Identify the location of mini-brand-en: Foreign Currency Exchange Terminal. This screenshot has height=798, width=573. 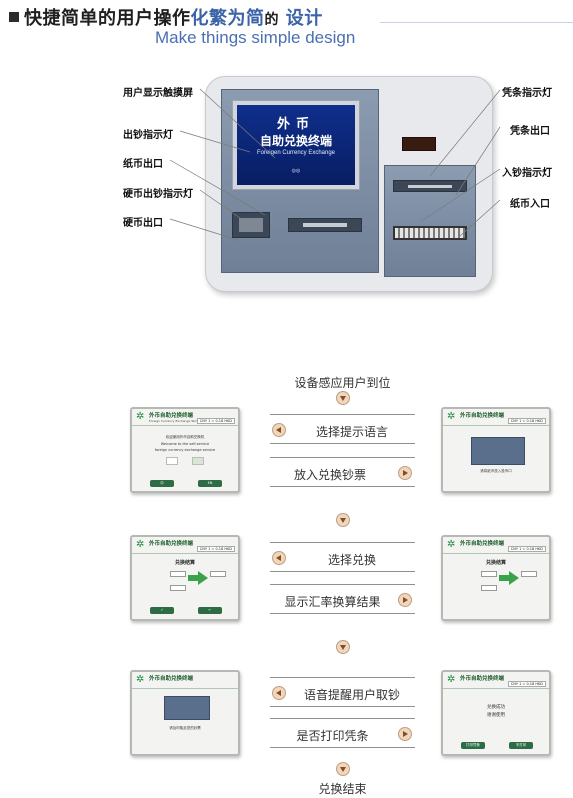
(176, 421).